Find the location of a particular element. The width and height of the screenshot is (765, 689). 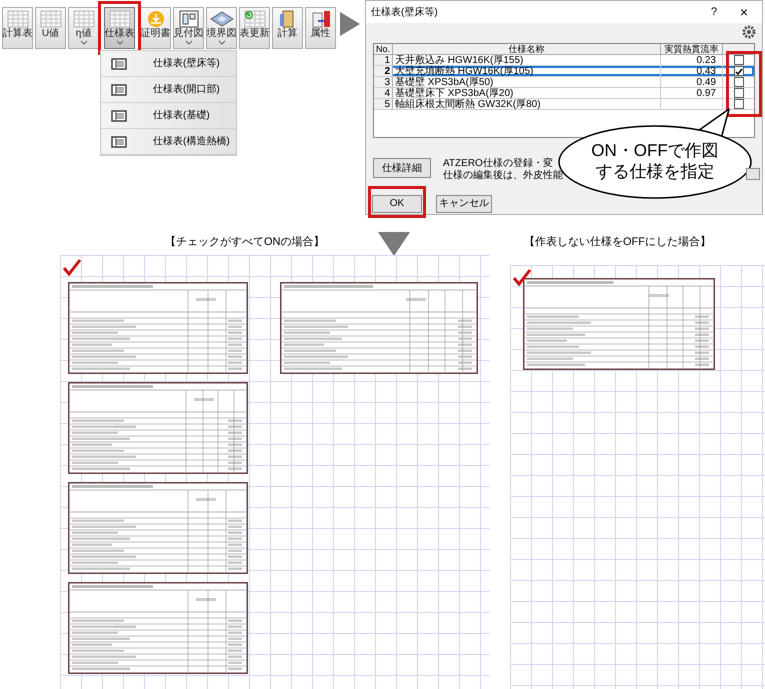

toolbar-button: 証明書 is located at coordinates (155, 28).